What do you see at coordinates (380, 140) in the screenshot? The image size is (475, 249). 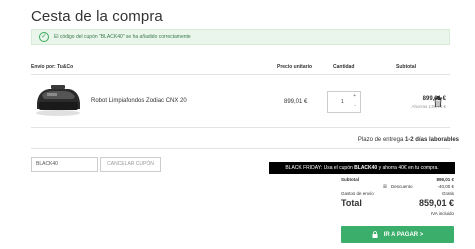 I see `delivery-label: Plazo de entrega` at bounding box center [380, 140].